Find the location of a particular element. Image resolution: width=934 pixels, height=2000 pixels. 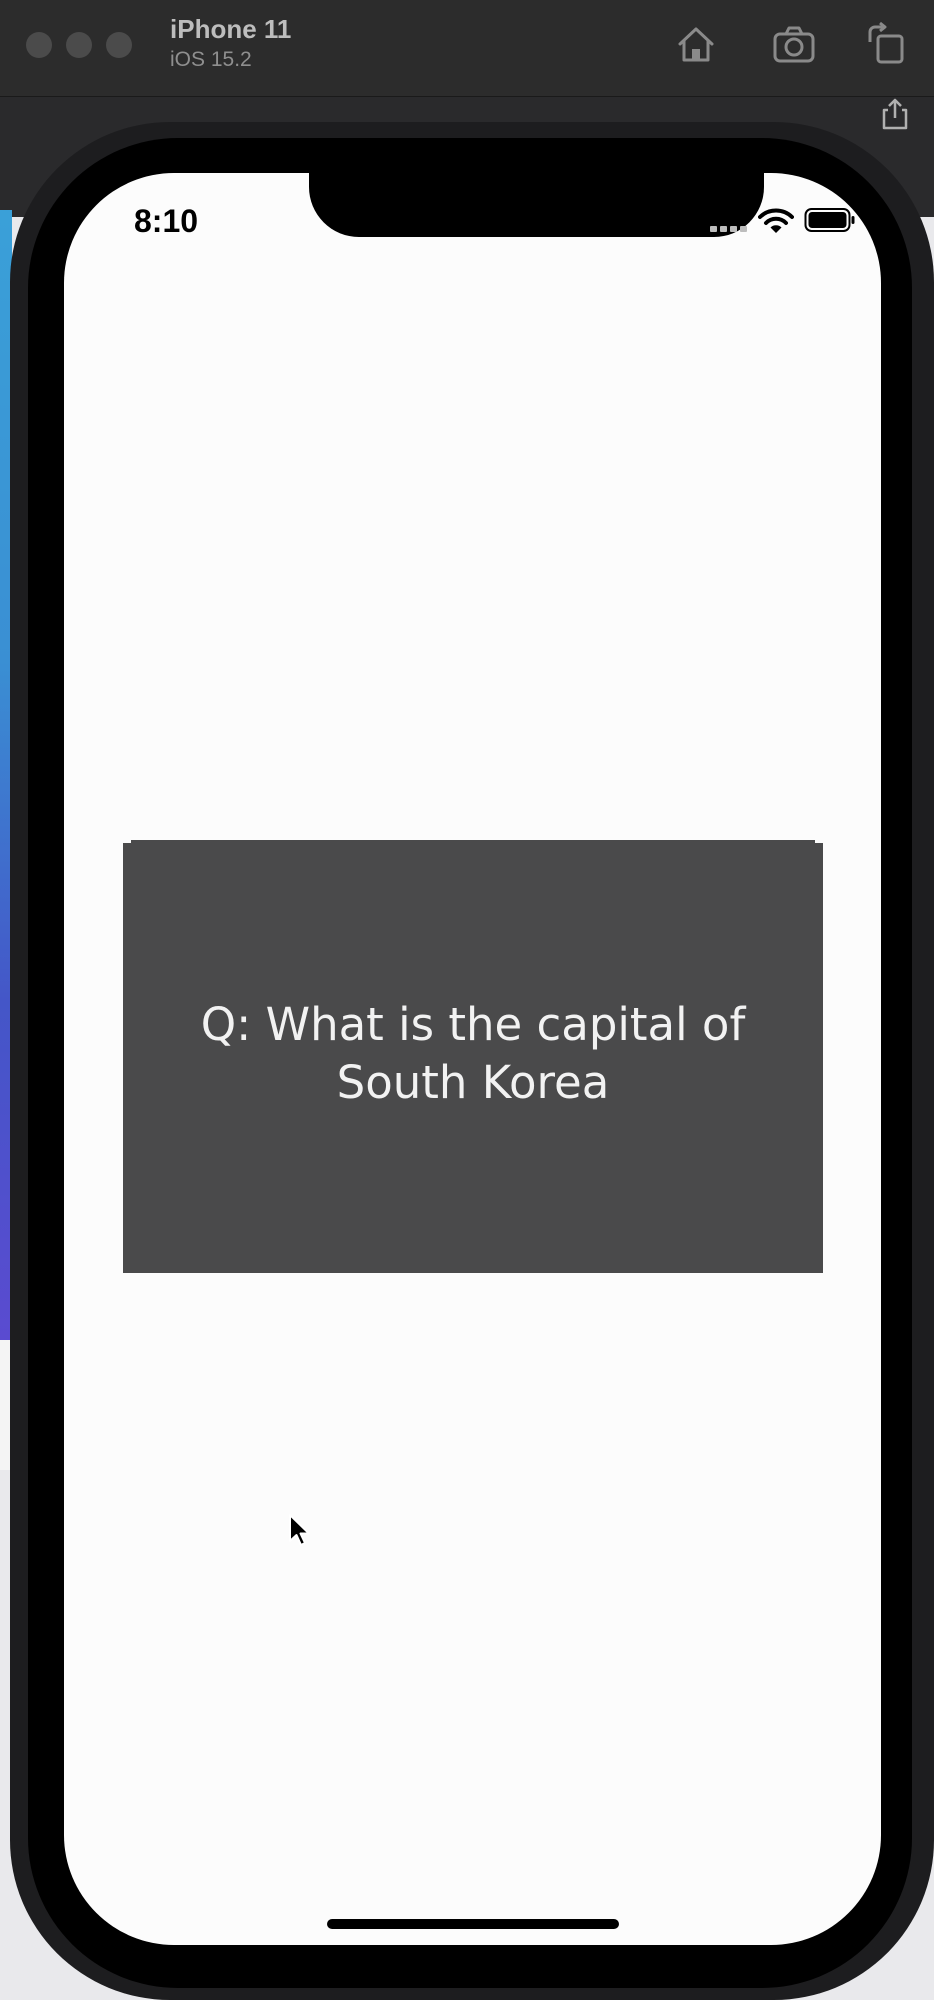

home-icon is located at coordinates (696, 44).